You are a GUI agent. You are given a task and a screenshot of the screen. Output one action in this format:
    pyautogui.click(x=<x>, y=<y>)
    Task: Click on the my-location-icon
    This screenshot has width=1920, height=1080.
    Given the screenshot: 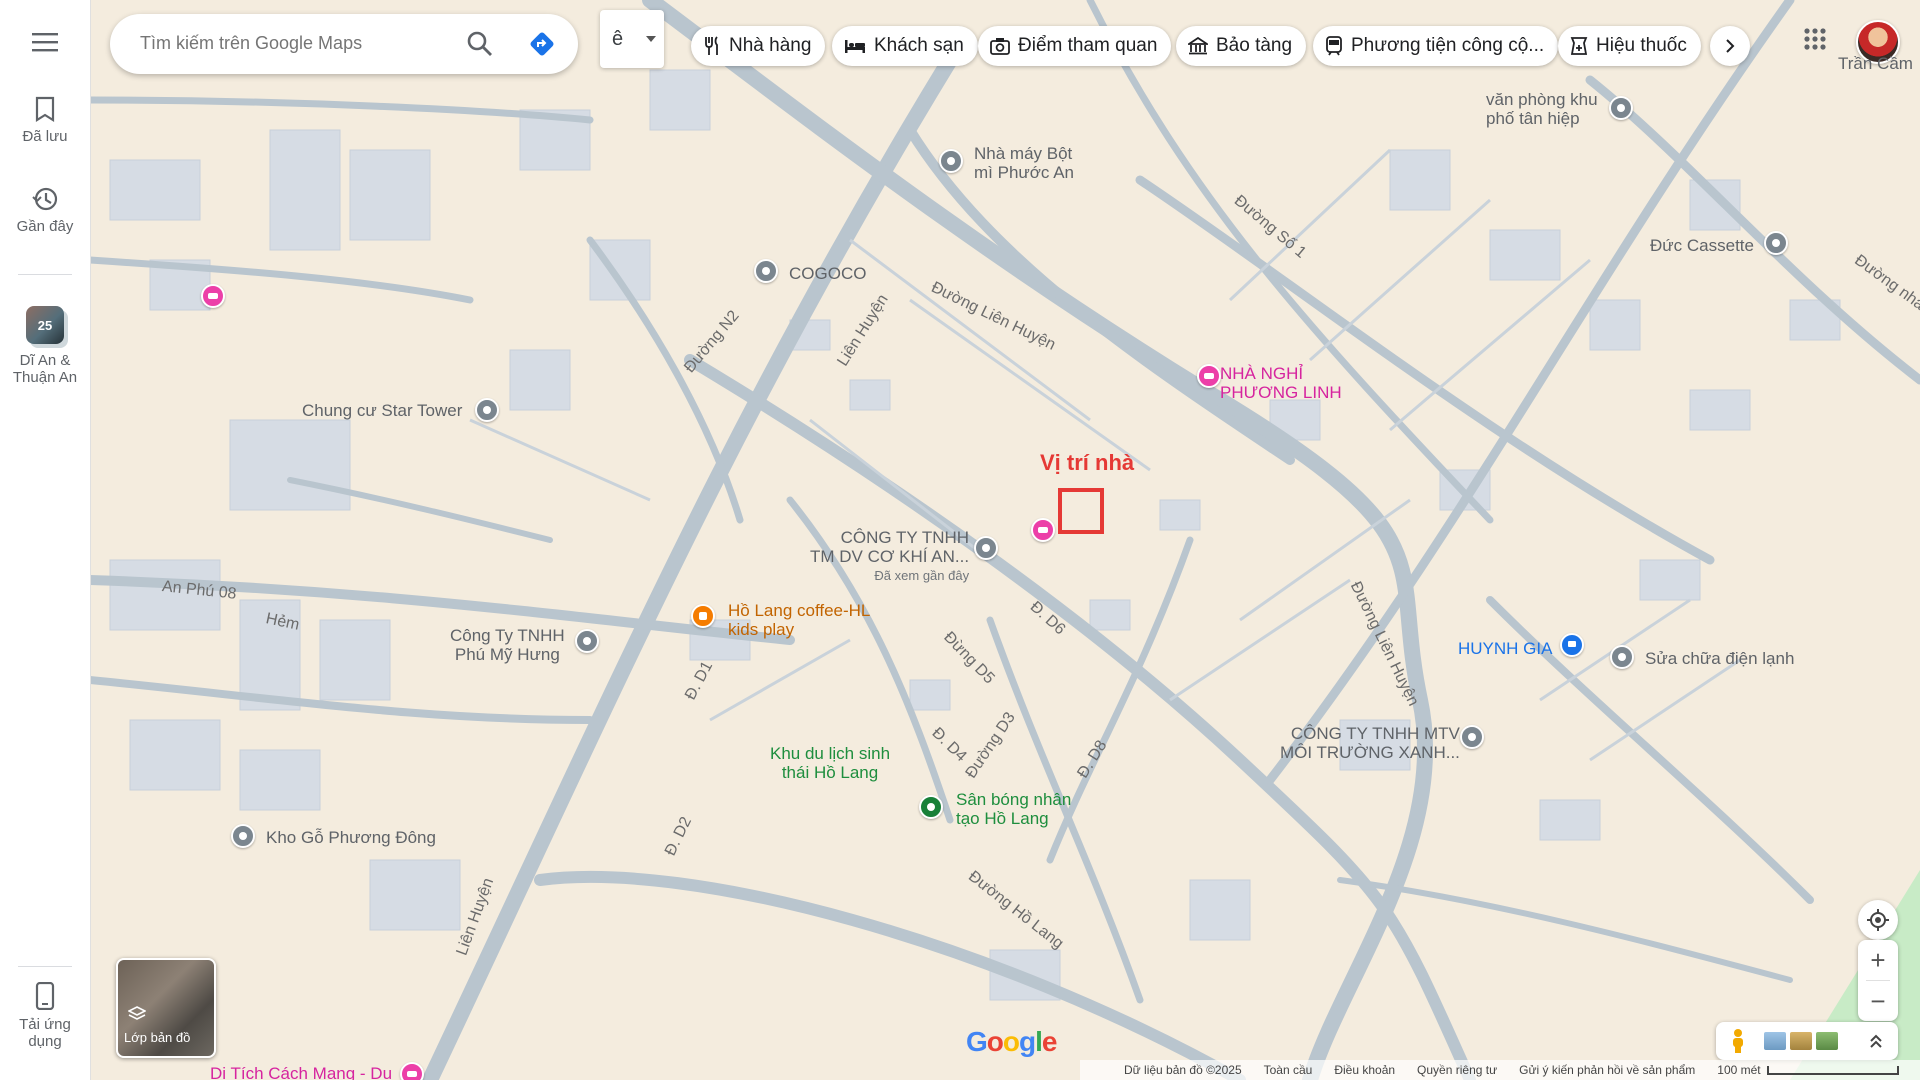 What is the action you would take?
    pyautogui.click(x=1878, y=920)
    